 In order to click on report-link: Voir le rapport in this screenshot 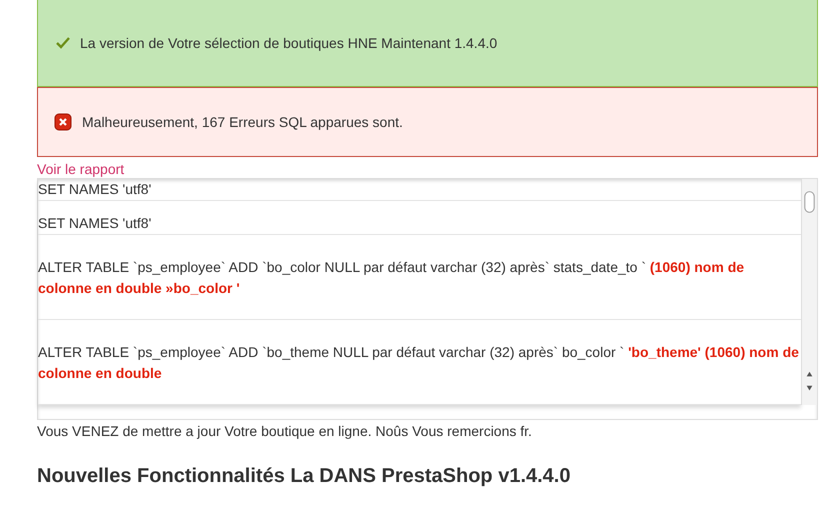, I will do `click(80, 169)`.